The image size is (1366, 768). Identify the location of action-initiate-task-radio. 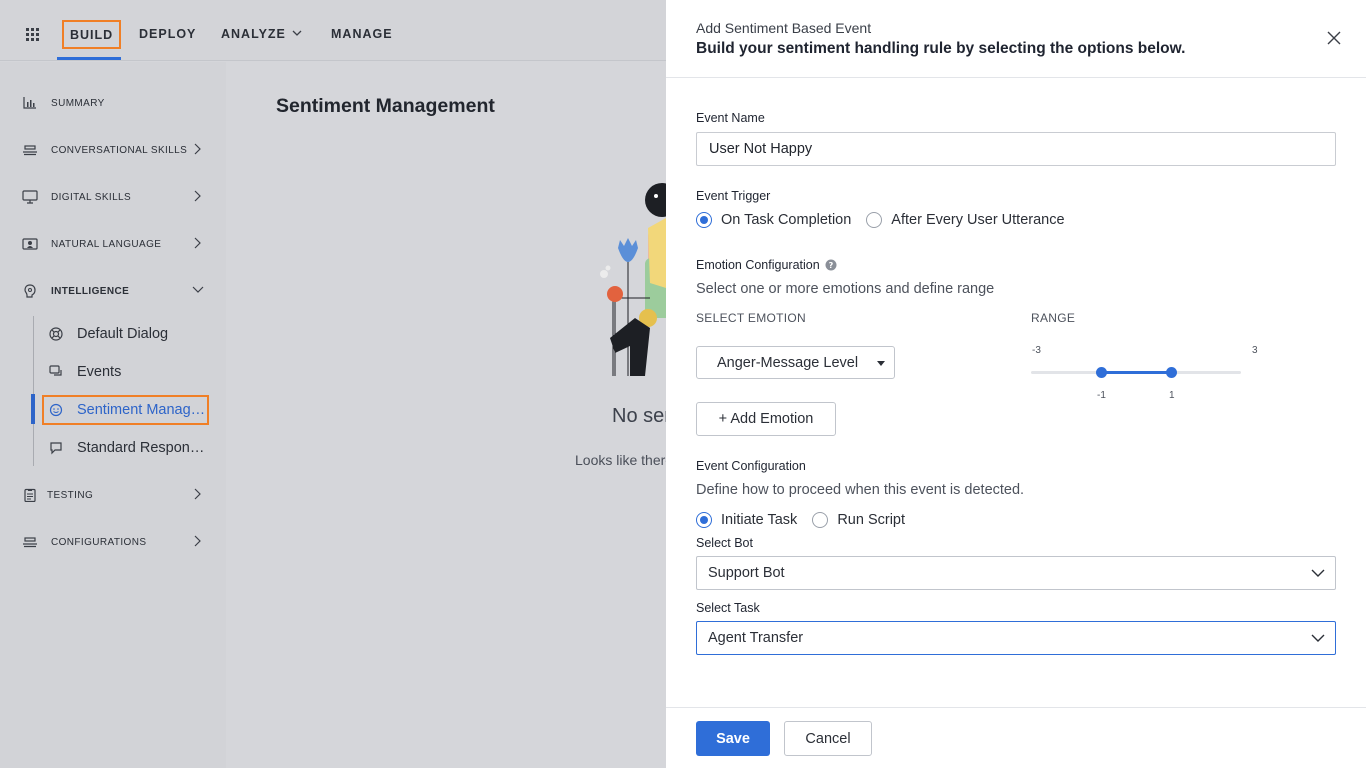
(704, 520).